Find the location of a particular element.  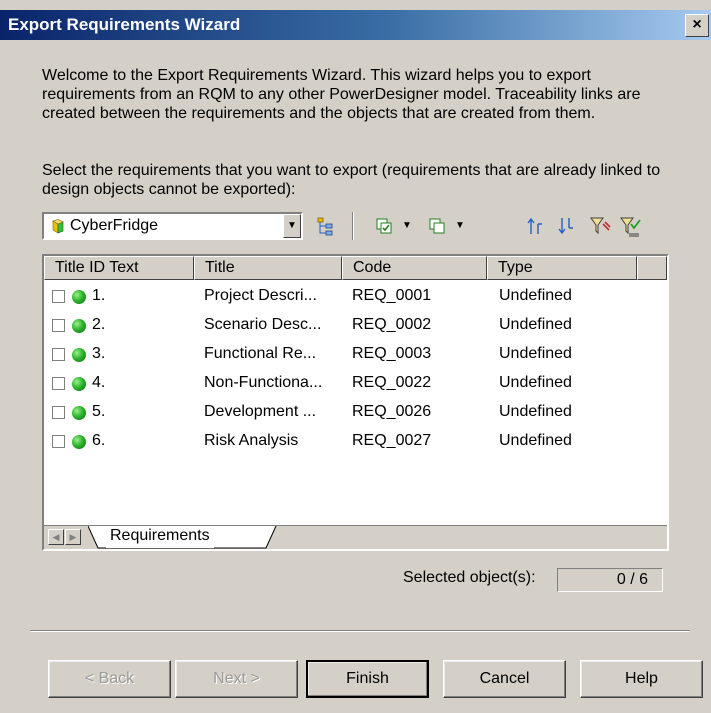

table-row: 1. Project Descri... REQ_0001 Undefined is located at coordinates (344, 297).